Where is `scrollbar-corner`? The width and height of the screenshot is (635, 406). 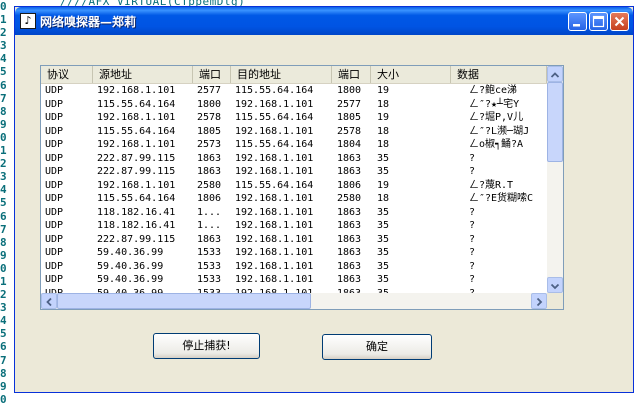
scrollbar-corner is located at coordinates (555, 301).